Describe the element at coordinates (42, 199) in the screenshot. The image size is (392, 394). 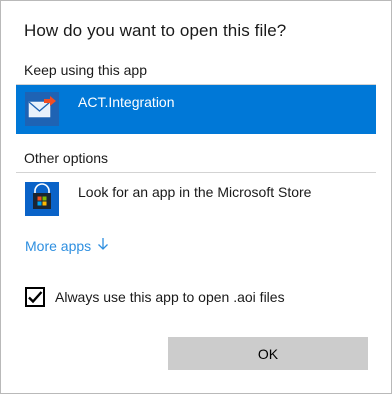
I see `microsoft-store-icon` at that location.